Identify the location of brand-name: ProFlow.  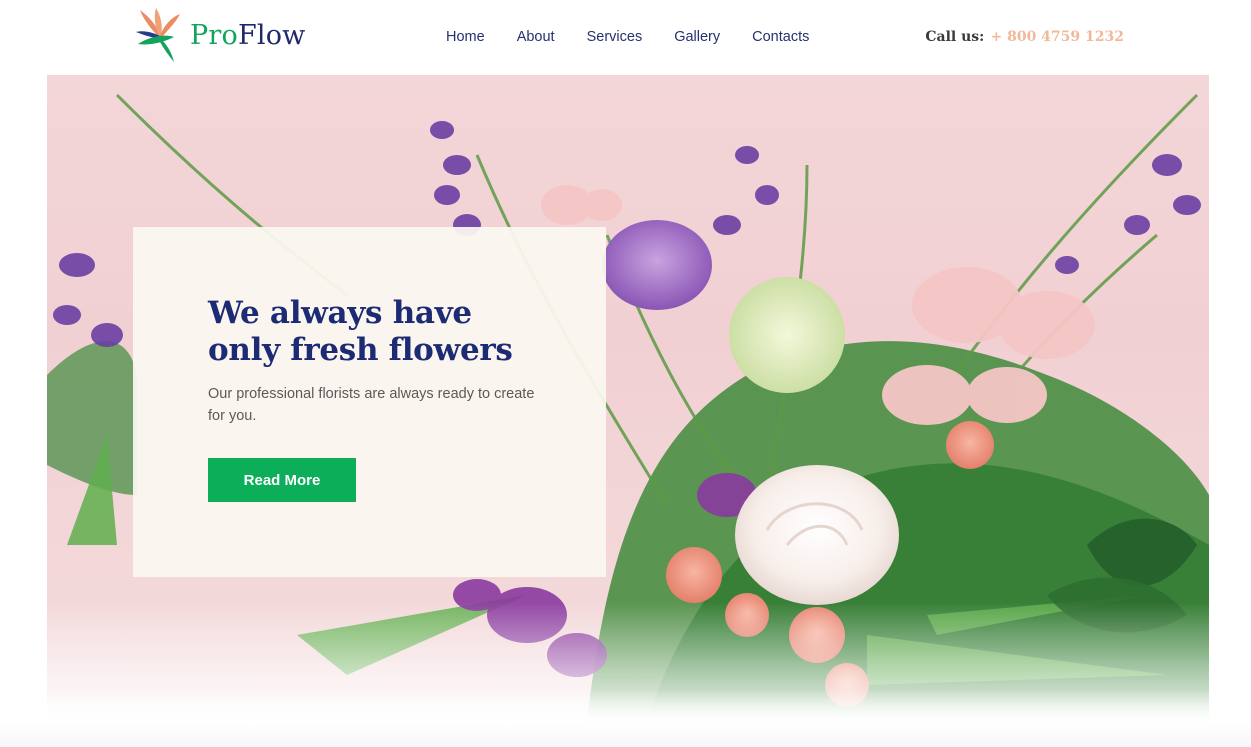
(247, 35).